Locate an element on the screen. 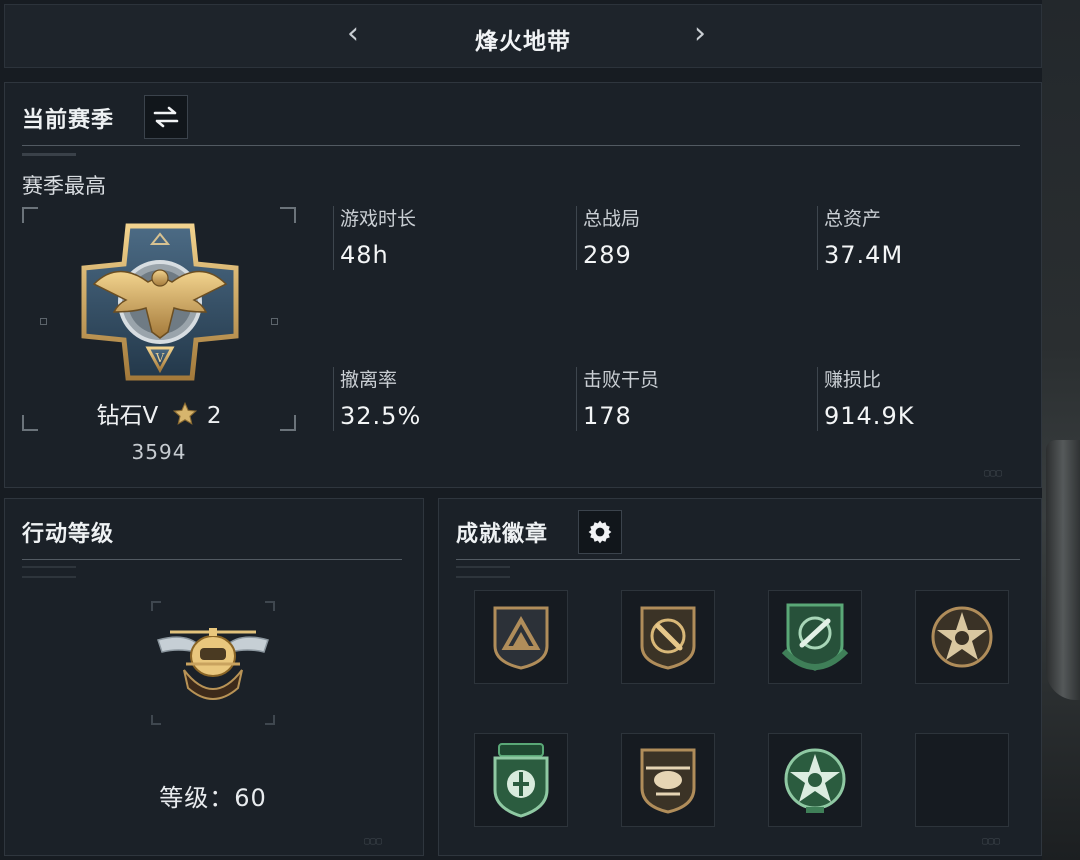 This screenshot has width=1080, height=860. stat-label: 游戏时长 is located at coordinates (378, 219).